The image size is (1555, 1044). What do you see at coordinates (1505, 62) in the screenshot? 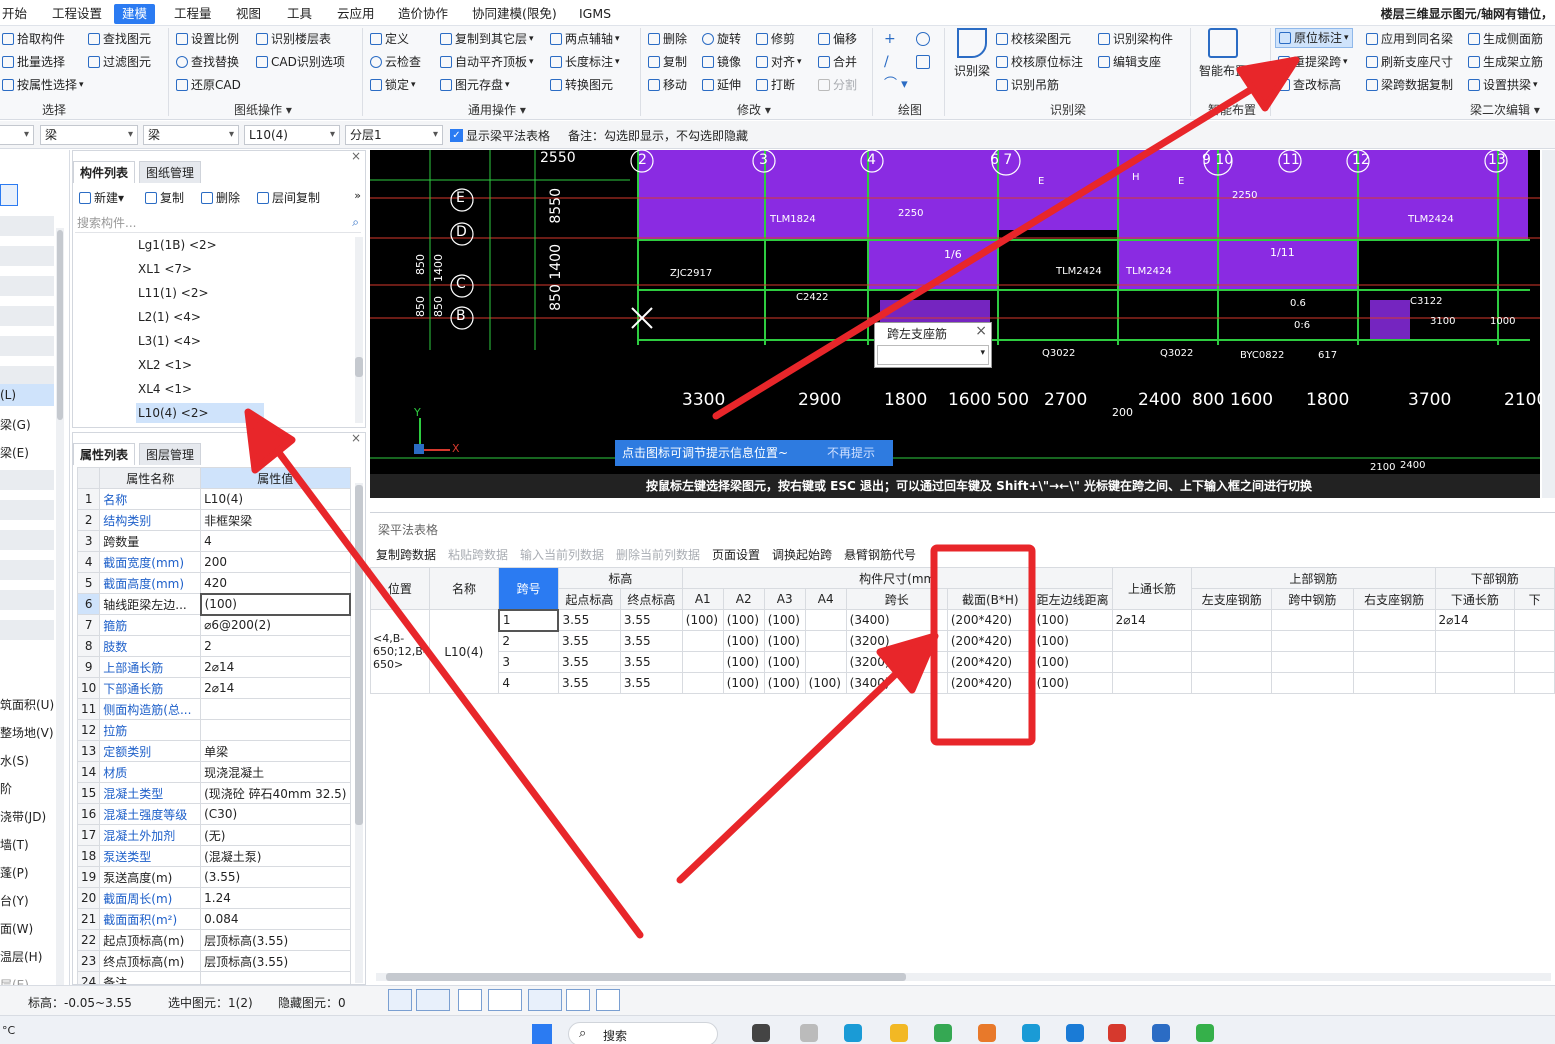
I see `generate-erection-bar-button: 生成架立筋` at bounding box center [1505, 62].